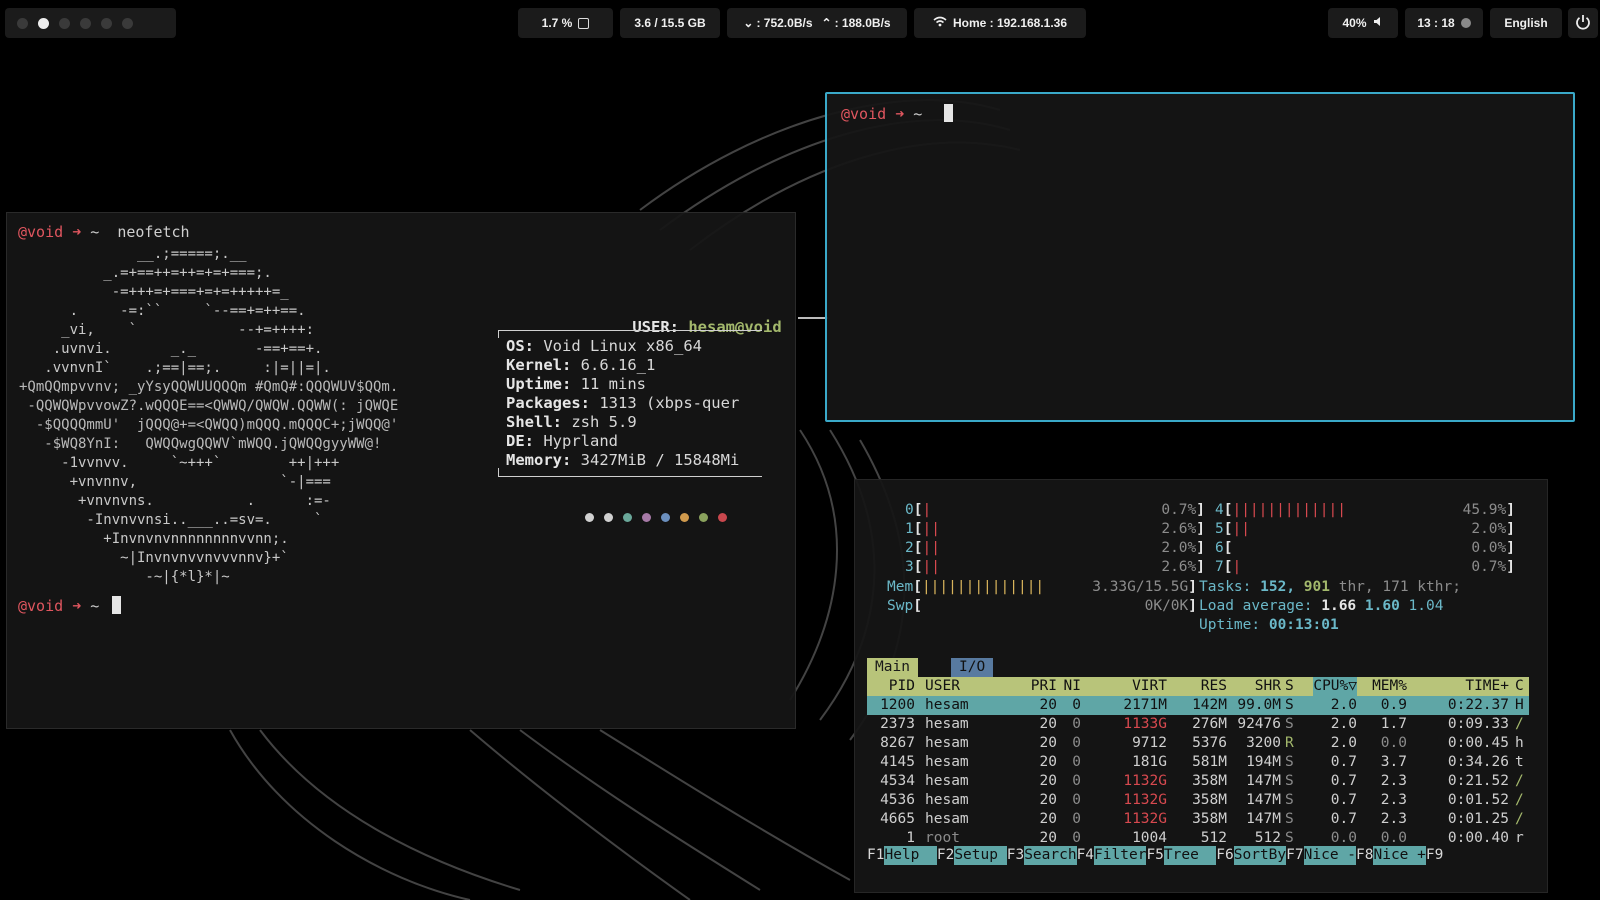 This screenshot has height=900, width=1600. What do you see at coordinates (1225, 855) in the screenshot?
I see `fkey-number: F6` at bounding box center [1225, 855].